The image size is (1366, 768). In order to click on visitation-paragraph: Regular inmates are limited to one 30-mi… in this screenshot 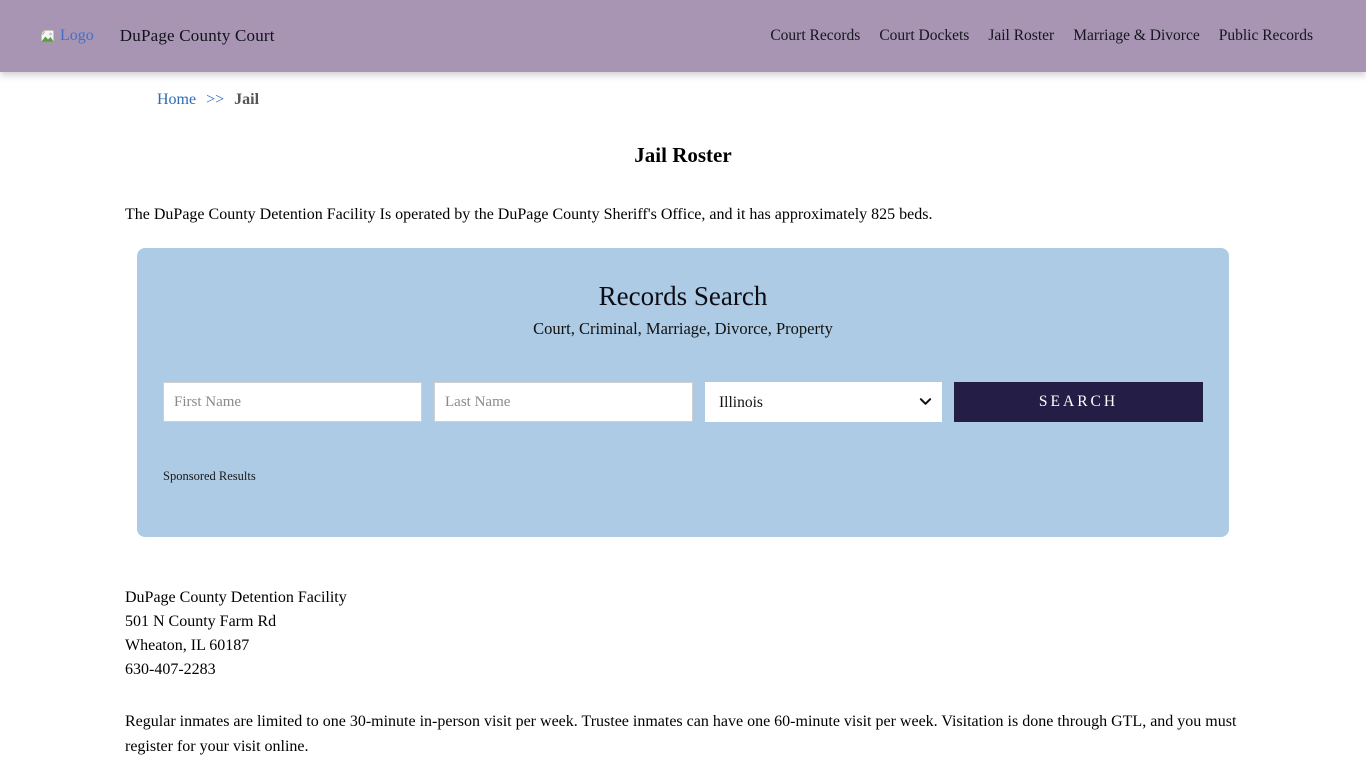, I will do `click(681, 734)`.